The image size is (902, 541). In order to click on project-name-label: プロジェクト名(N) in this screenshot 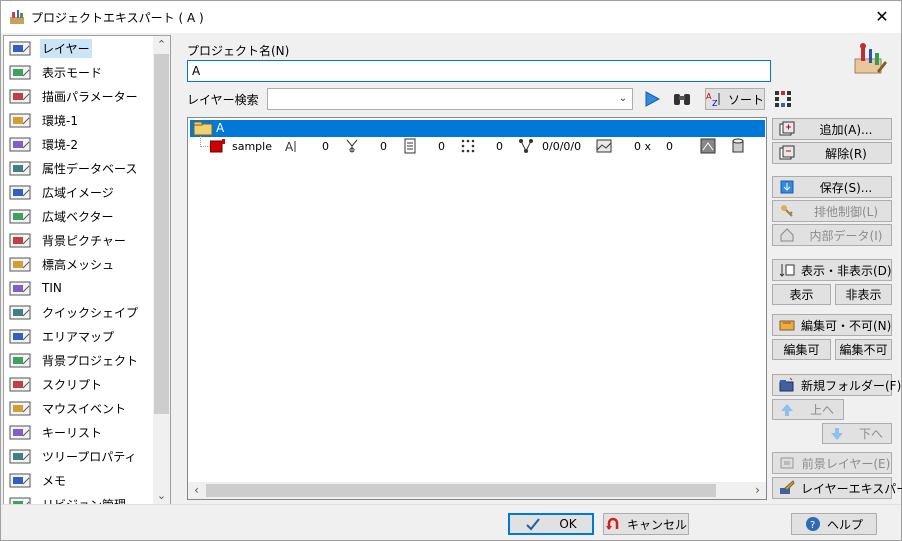, I will do `click(238, 51)`.